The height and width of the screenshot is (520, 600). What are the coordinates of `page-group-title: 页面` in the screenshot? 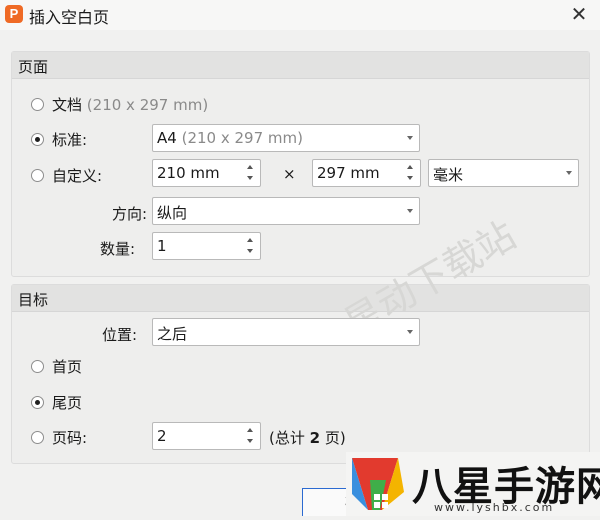 It's located at (33, 67).